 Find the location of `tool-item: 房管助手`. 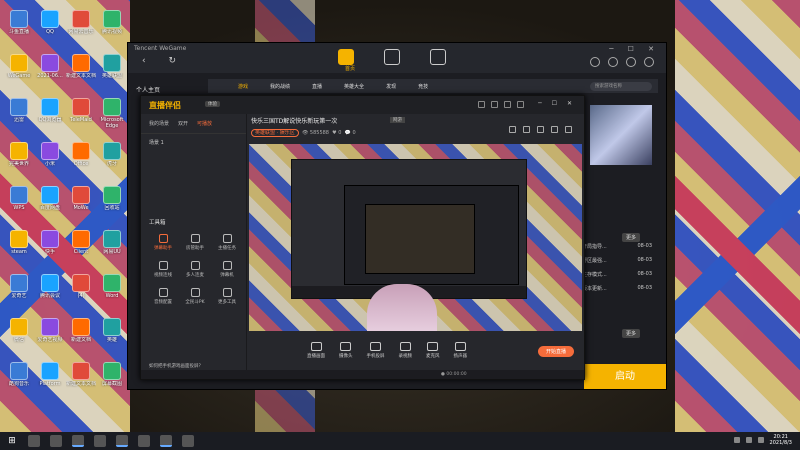

tool-item: 房管助手 is located at coordinates (195, 242).